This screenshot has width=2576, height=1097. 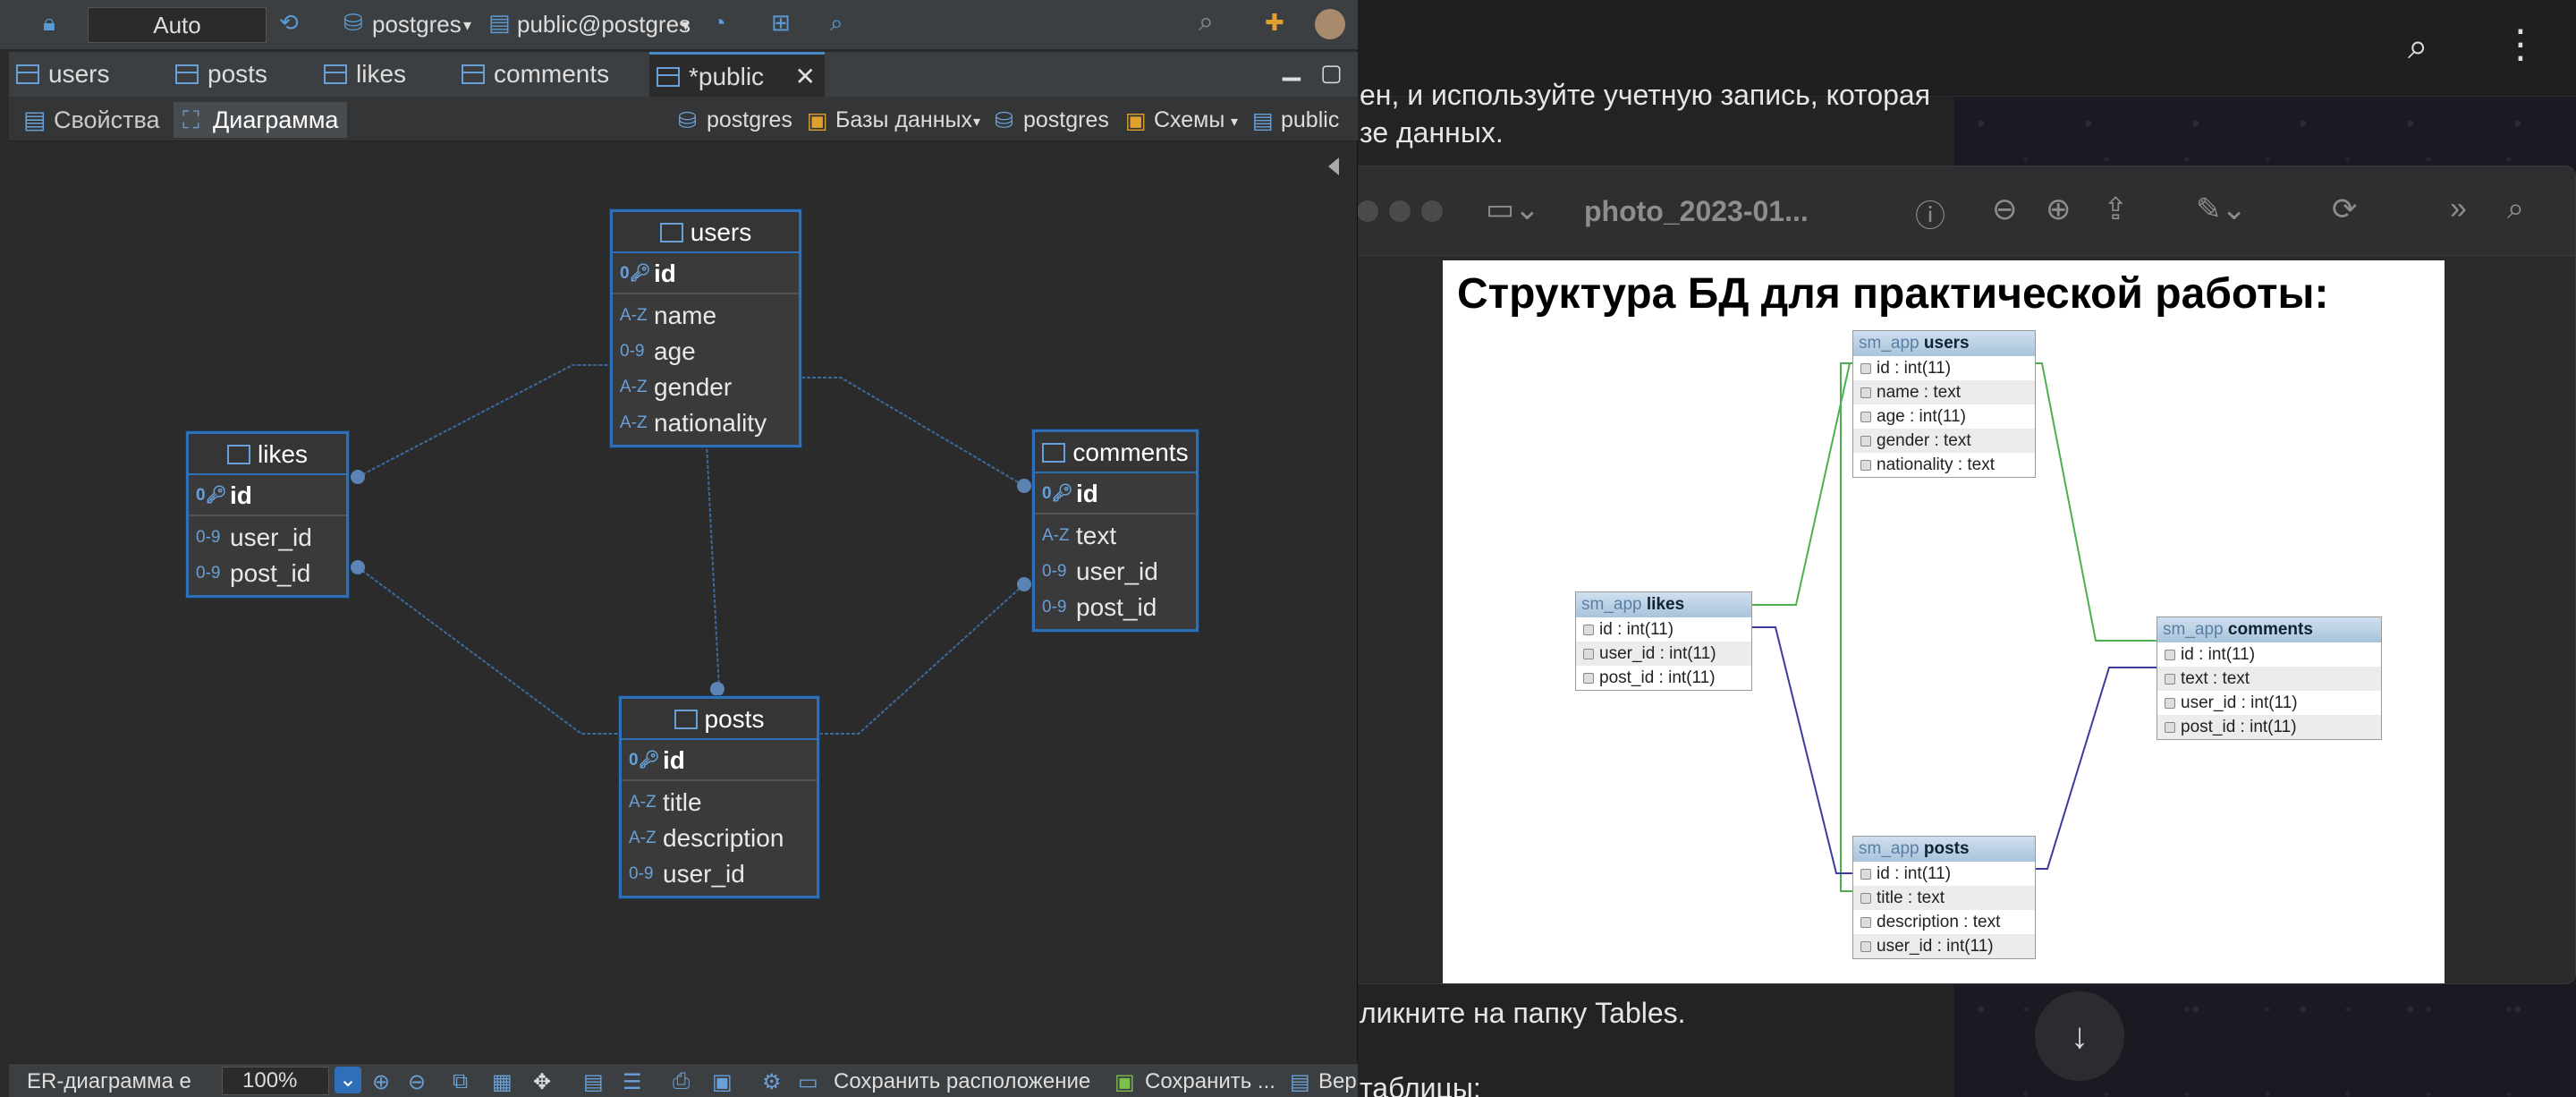 What do you see at coordinates (261, 120) in the screenshot?
I see `tab-diagram: ⛶ Диаграмма` at bounding box center [261, 120].